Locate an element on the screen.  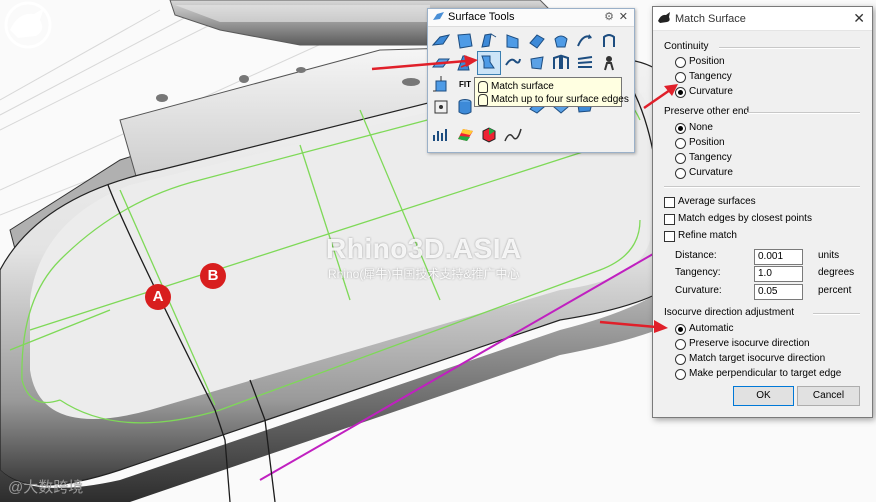
continuity-divider is located at coordinates (789, 48).